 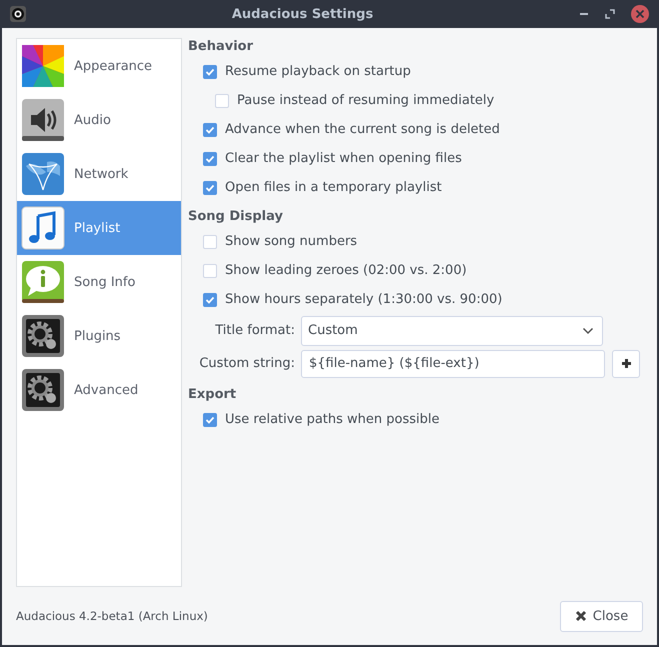 What do you see at coordinates (365, 100) in the screenshot?
I see `checkbox-label: Pause instead of resuming immediately` at bounding box center [365, 100].